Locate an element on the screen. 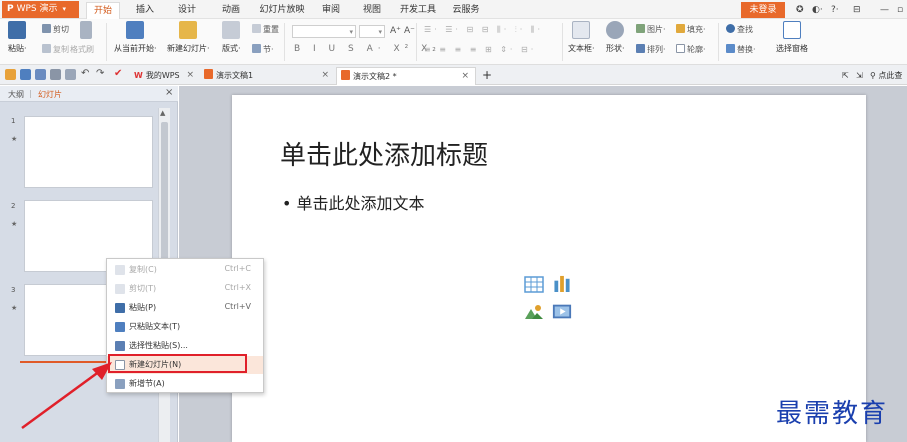 Image resolution: width=907 pixels, height=442 pixels. section-button: 节· is located at coordinates (263, 50).